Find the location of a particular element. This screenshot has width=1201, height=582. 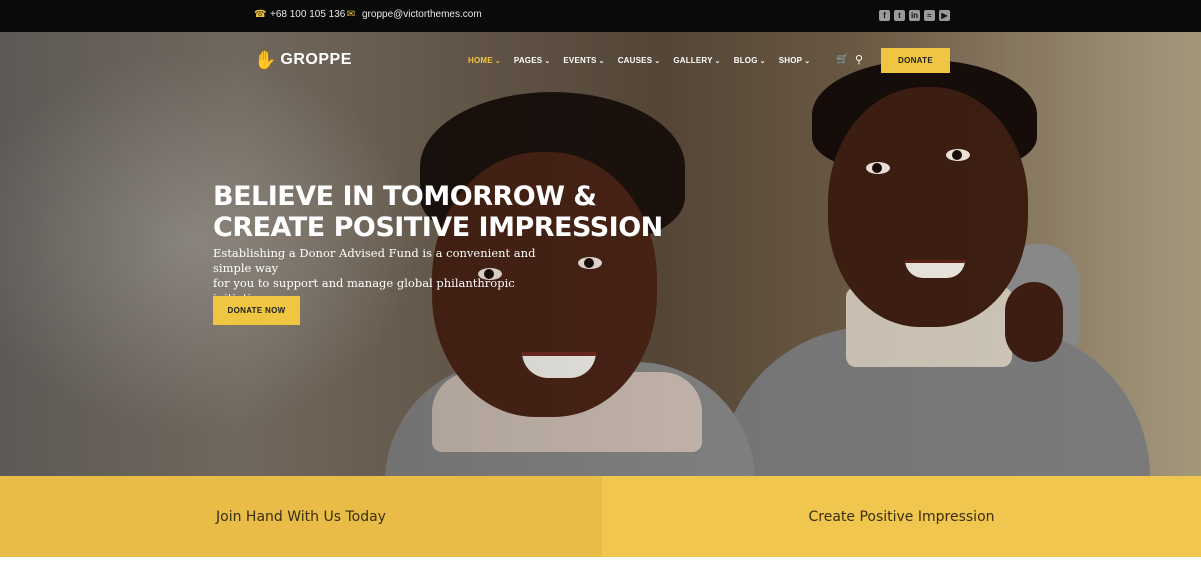

nav-item-blog: BLOG ⌄ is located at coordinates (750, 60).